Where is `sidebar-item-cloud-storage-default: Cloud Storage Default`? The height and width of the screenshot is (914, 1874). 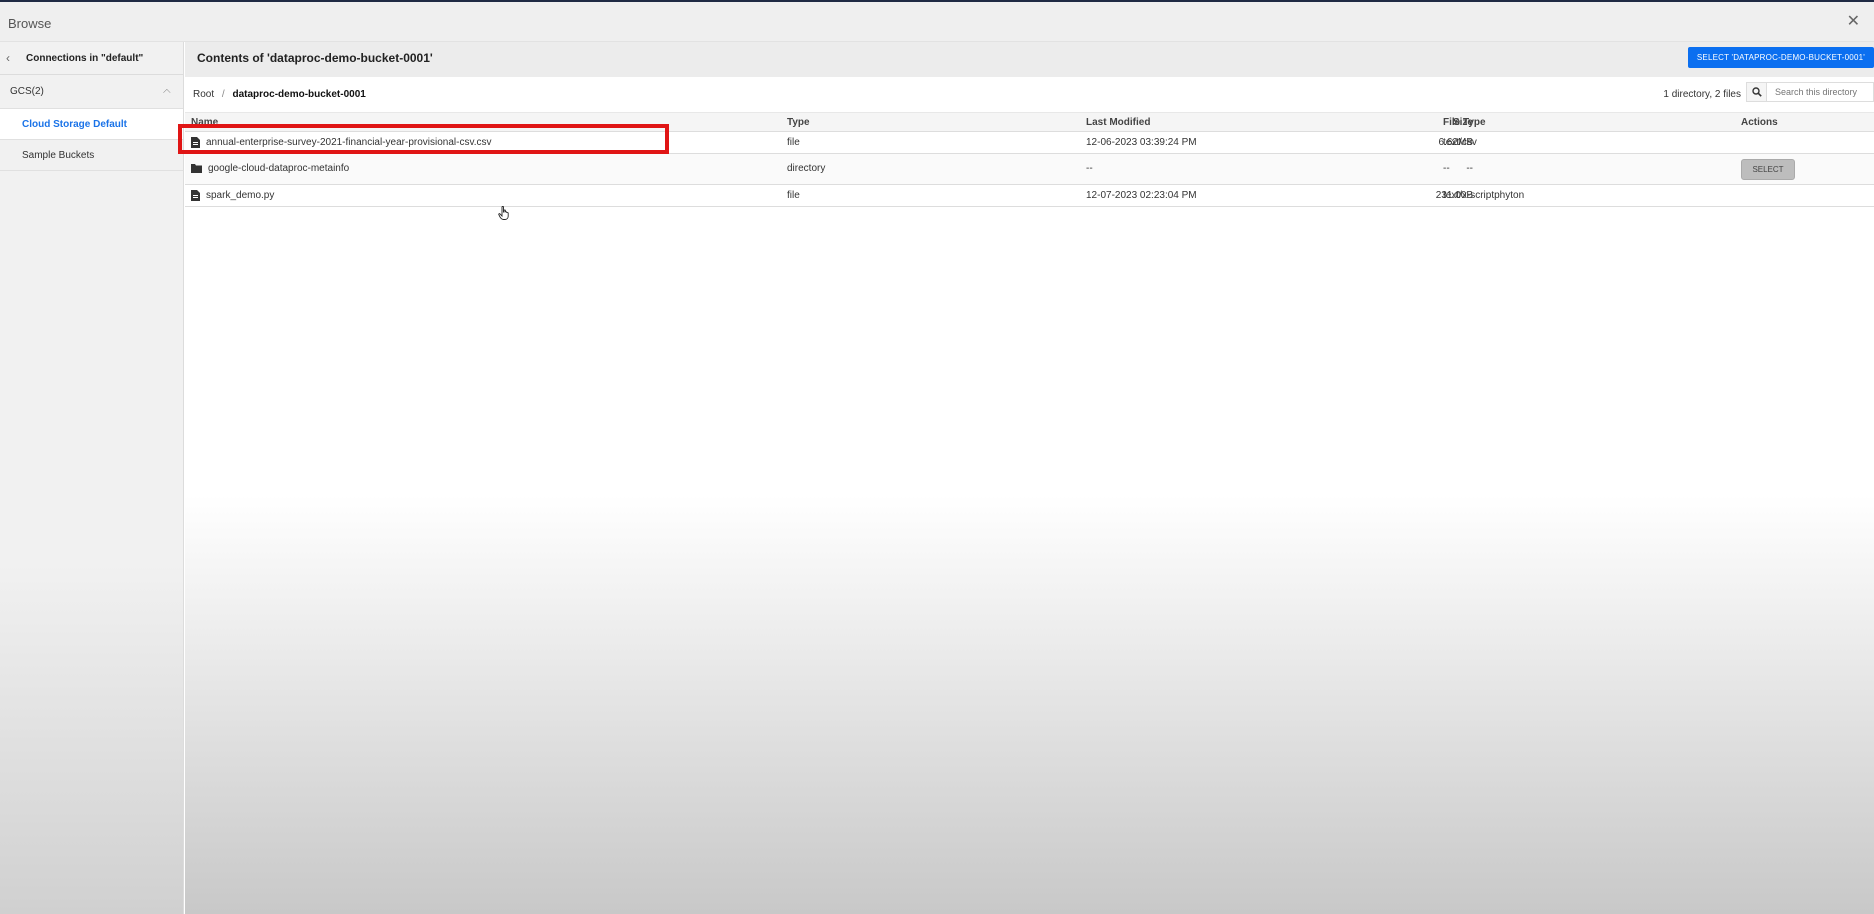
sidebar-item-cloud-storage-default: Cloud Storage Default is located at coordinates (91, 124).